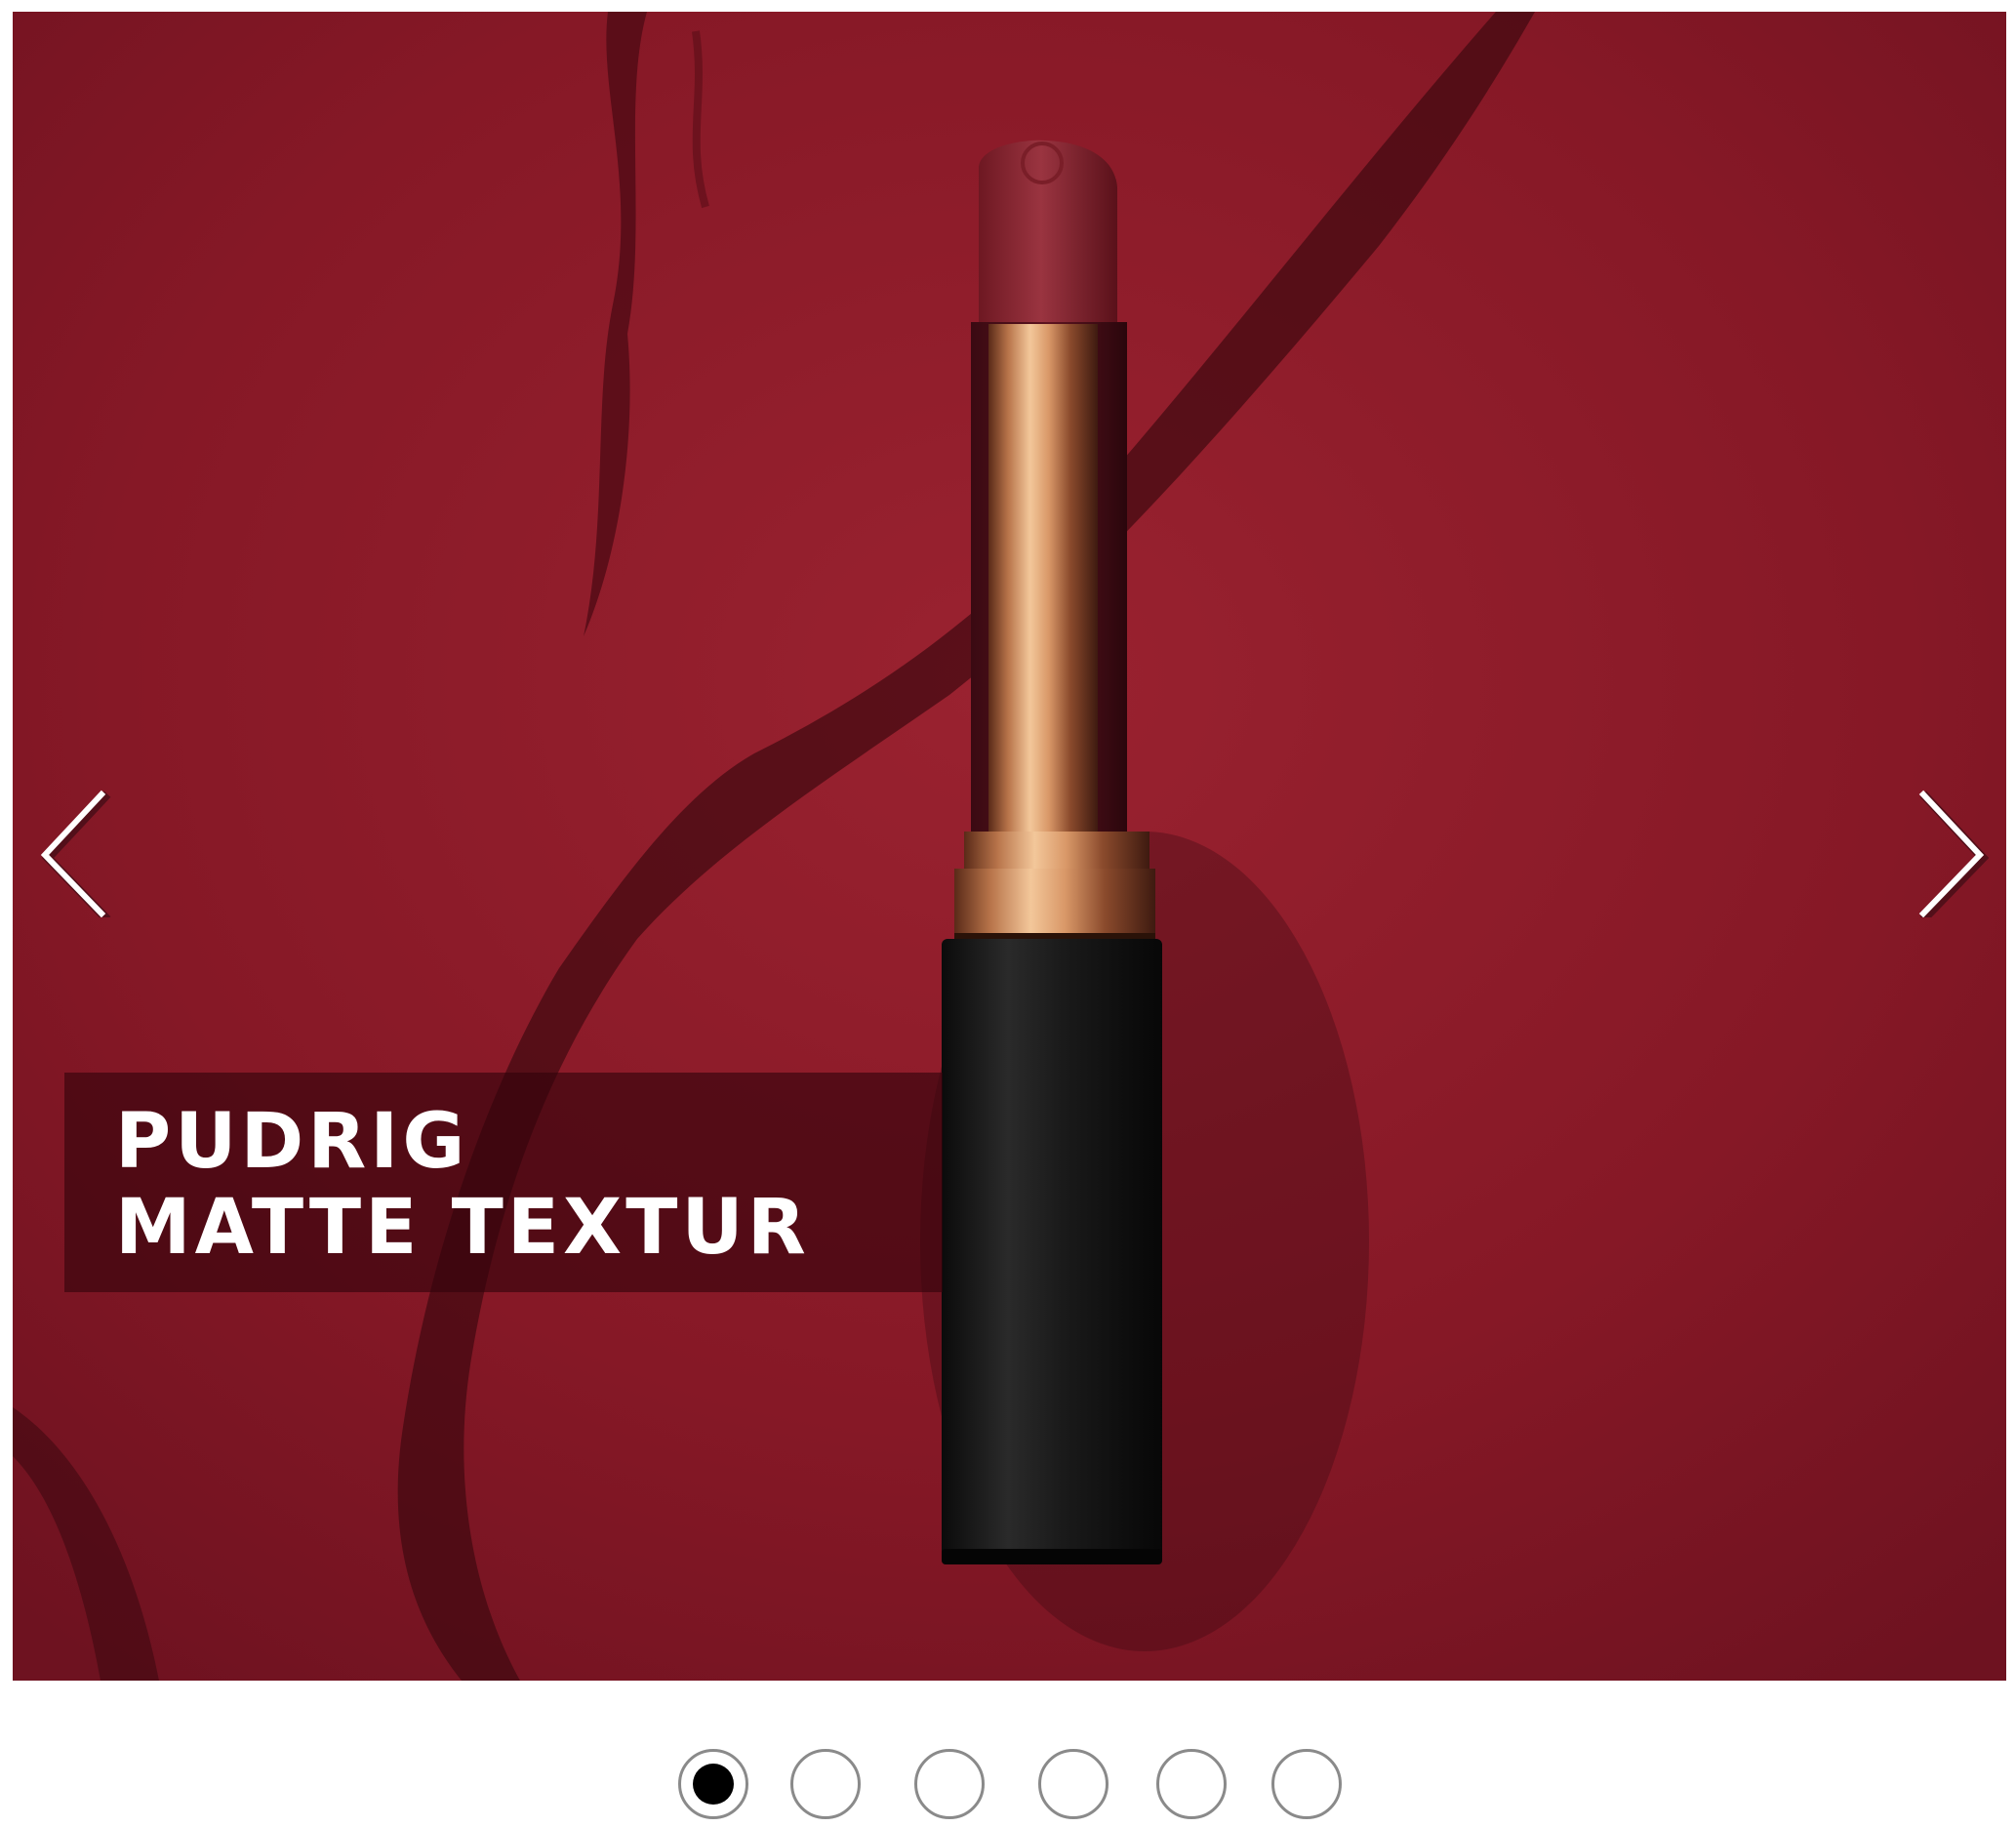 Image resolution: width=2016 pixels, height=1827 pixels. What do you see at coordinates (503, 1182) in the screenshot?
I see `feature-caption: PUDRIG MATTE TEXTUR` at bounding box center [503, 1182].